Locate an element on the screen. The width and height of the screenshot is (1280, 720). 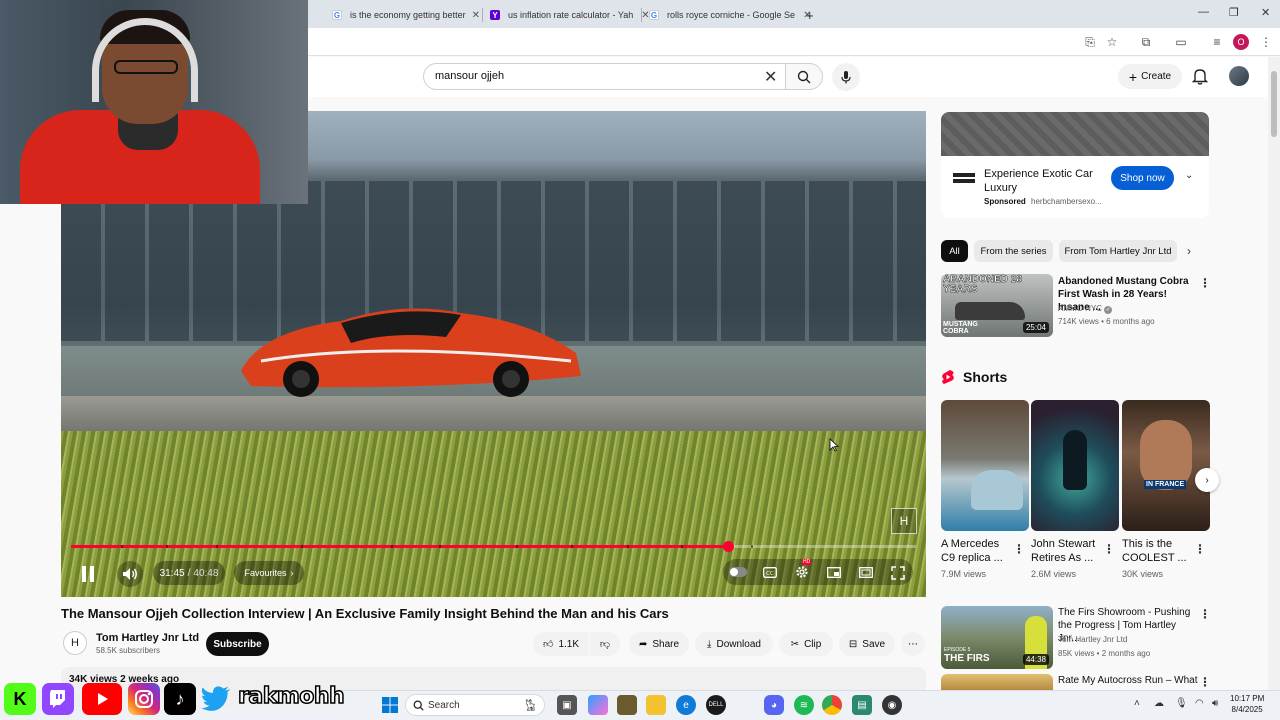
like-button: 👍︎ 1.1K is located at coordinates (561, 644).